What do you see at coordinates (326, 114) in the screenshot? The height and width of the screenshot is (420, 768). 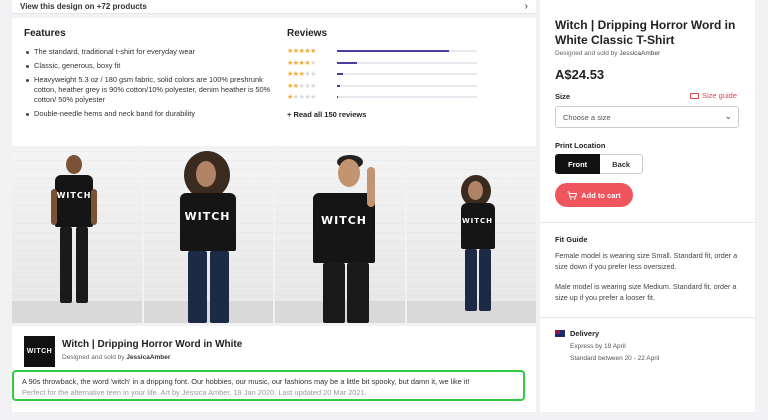 I see `read-all-reviews-link: + Read all 150 reviews` at bounding box center [326, 114].